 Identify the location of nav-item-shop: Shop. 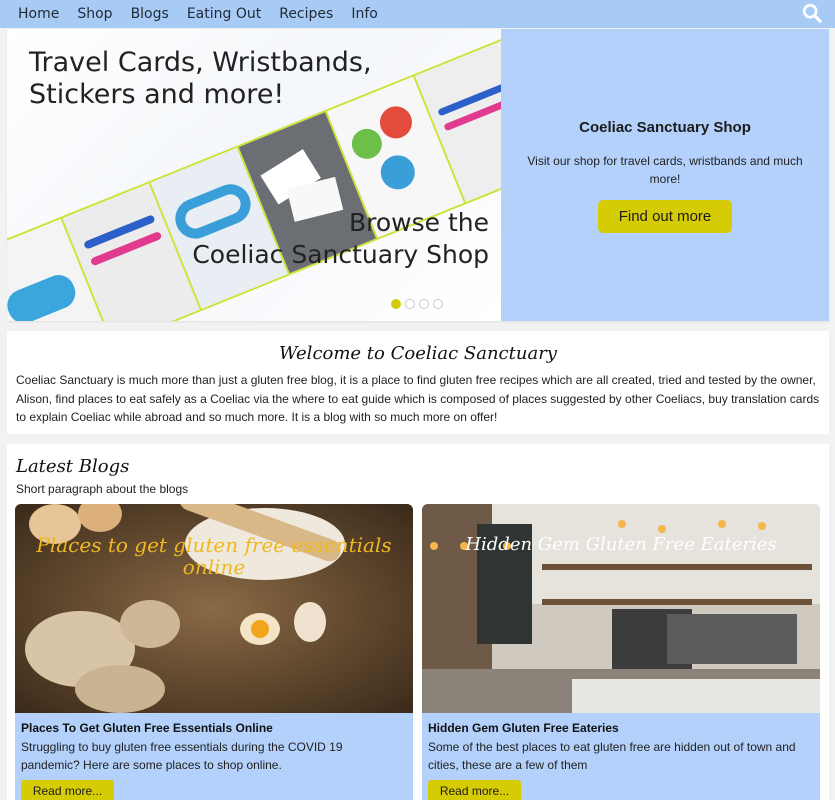
(94, 14).